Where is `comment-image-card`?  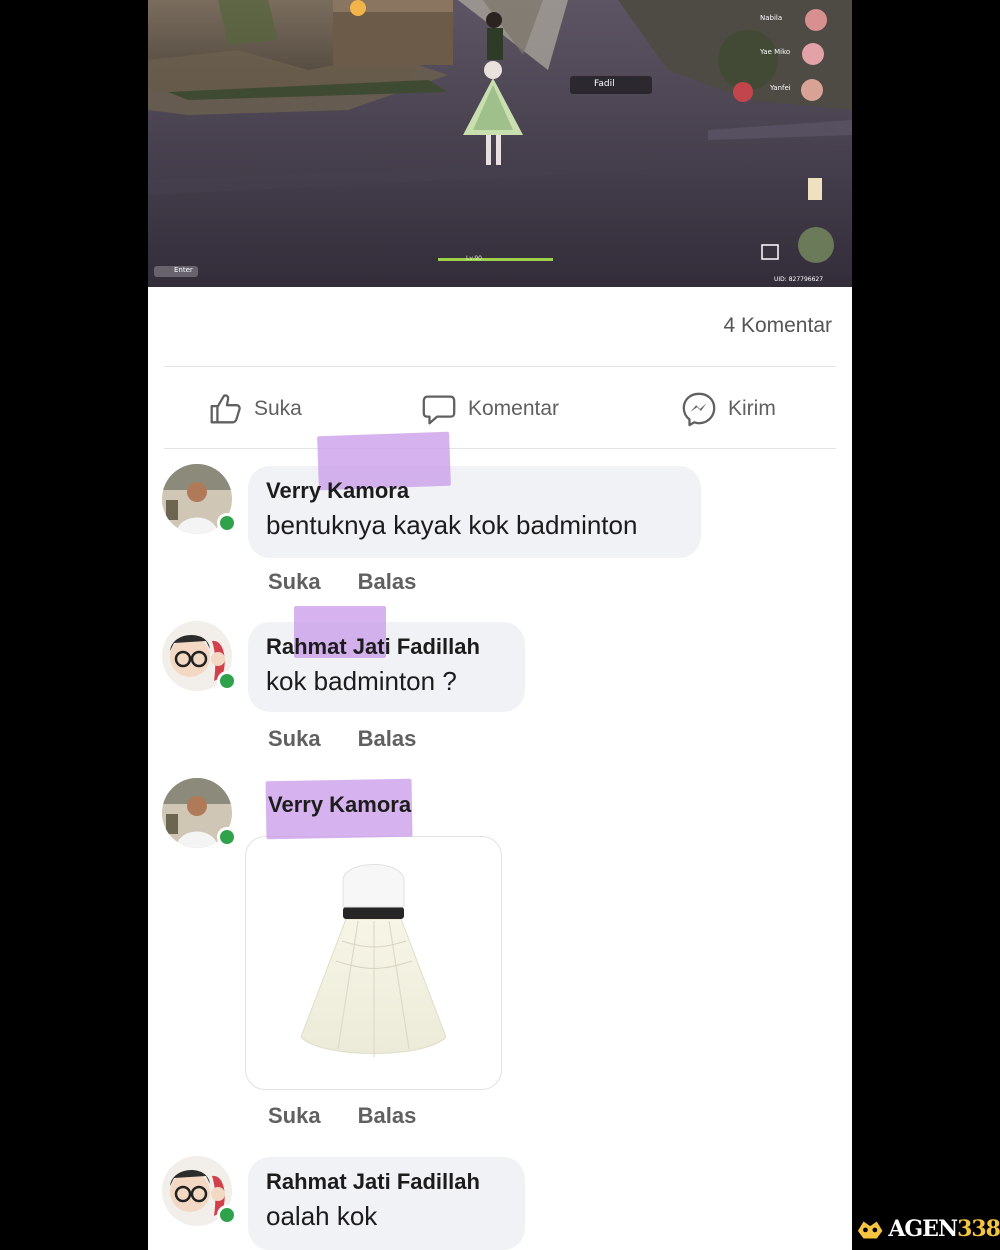
comment-image-card is located at coordinates (373, 963).